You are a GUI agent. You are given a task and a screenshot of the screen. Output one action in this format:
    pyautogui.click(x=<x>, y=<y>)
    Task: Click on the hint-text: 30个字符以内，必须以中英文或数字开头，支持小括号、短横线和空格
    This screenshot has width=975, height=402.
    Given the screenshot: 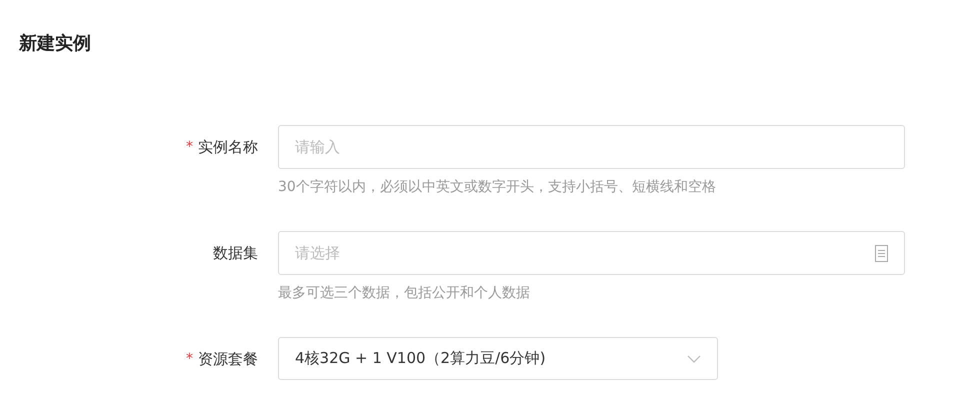 What is the action you would take?
    pyautogui.click(x=497, y=187)
    